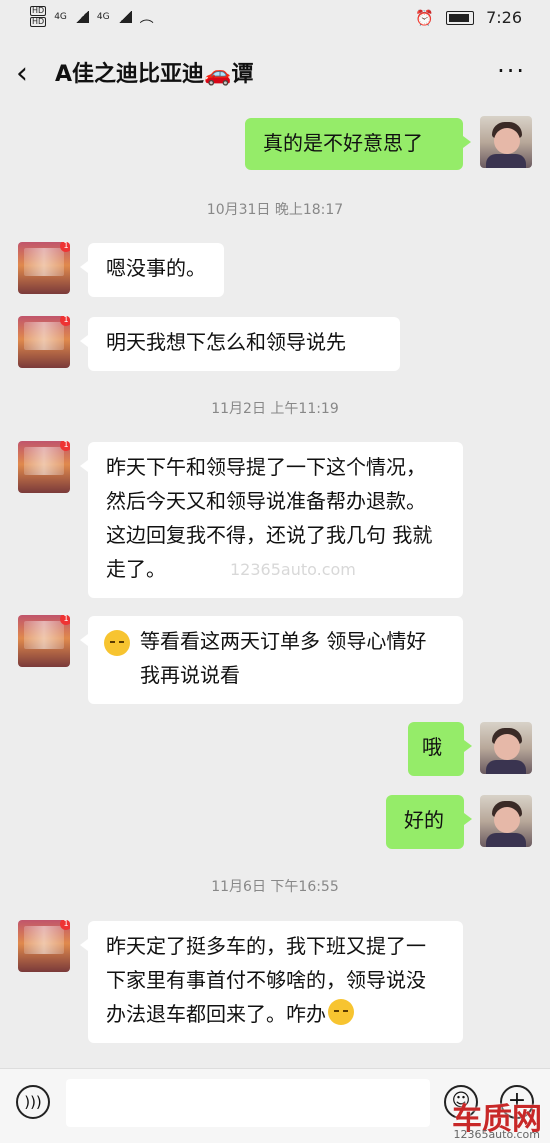 The height and width of the screenshot is (1143, 550). What do you see at coordinates (275, 887) in the screenshot?
I see `timestamp: 11月6日 下午16:55` at bounding box center [275, 887].